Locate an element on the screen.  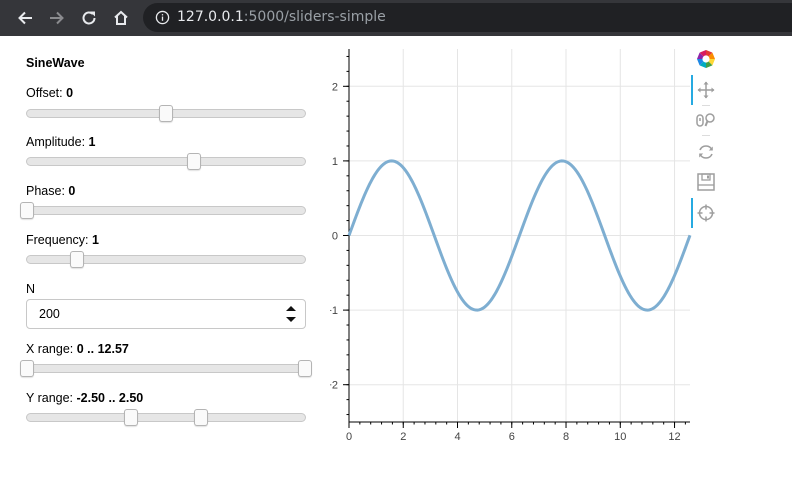
save-tool is located at coordinates (706, 182).